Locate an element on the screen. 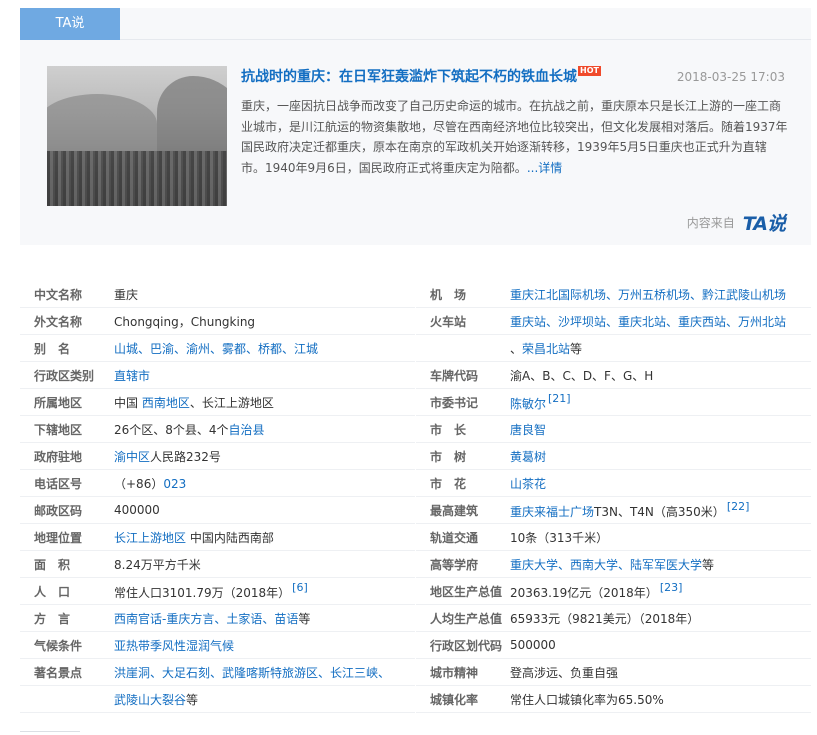  article-title-text: 抗战时的重庆：在日军狂轰滥炸下筑起不朽的铁血长城 is located at coordinates (409, 77).